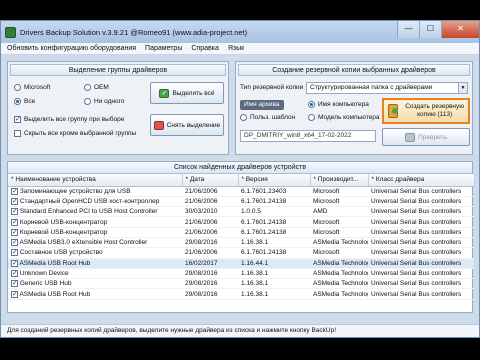  What do you see at coordinates (45, 284) in the screenshot?
I see `device-name-text: Generic USB Hub` at bounding box center [45, 284].